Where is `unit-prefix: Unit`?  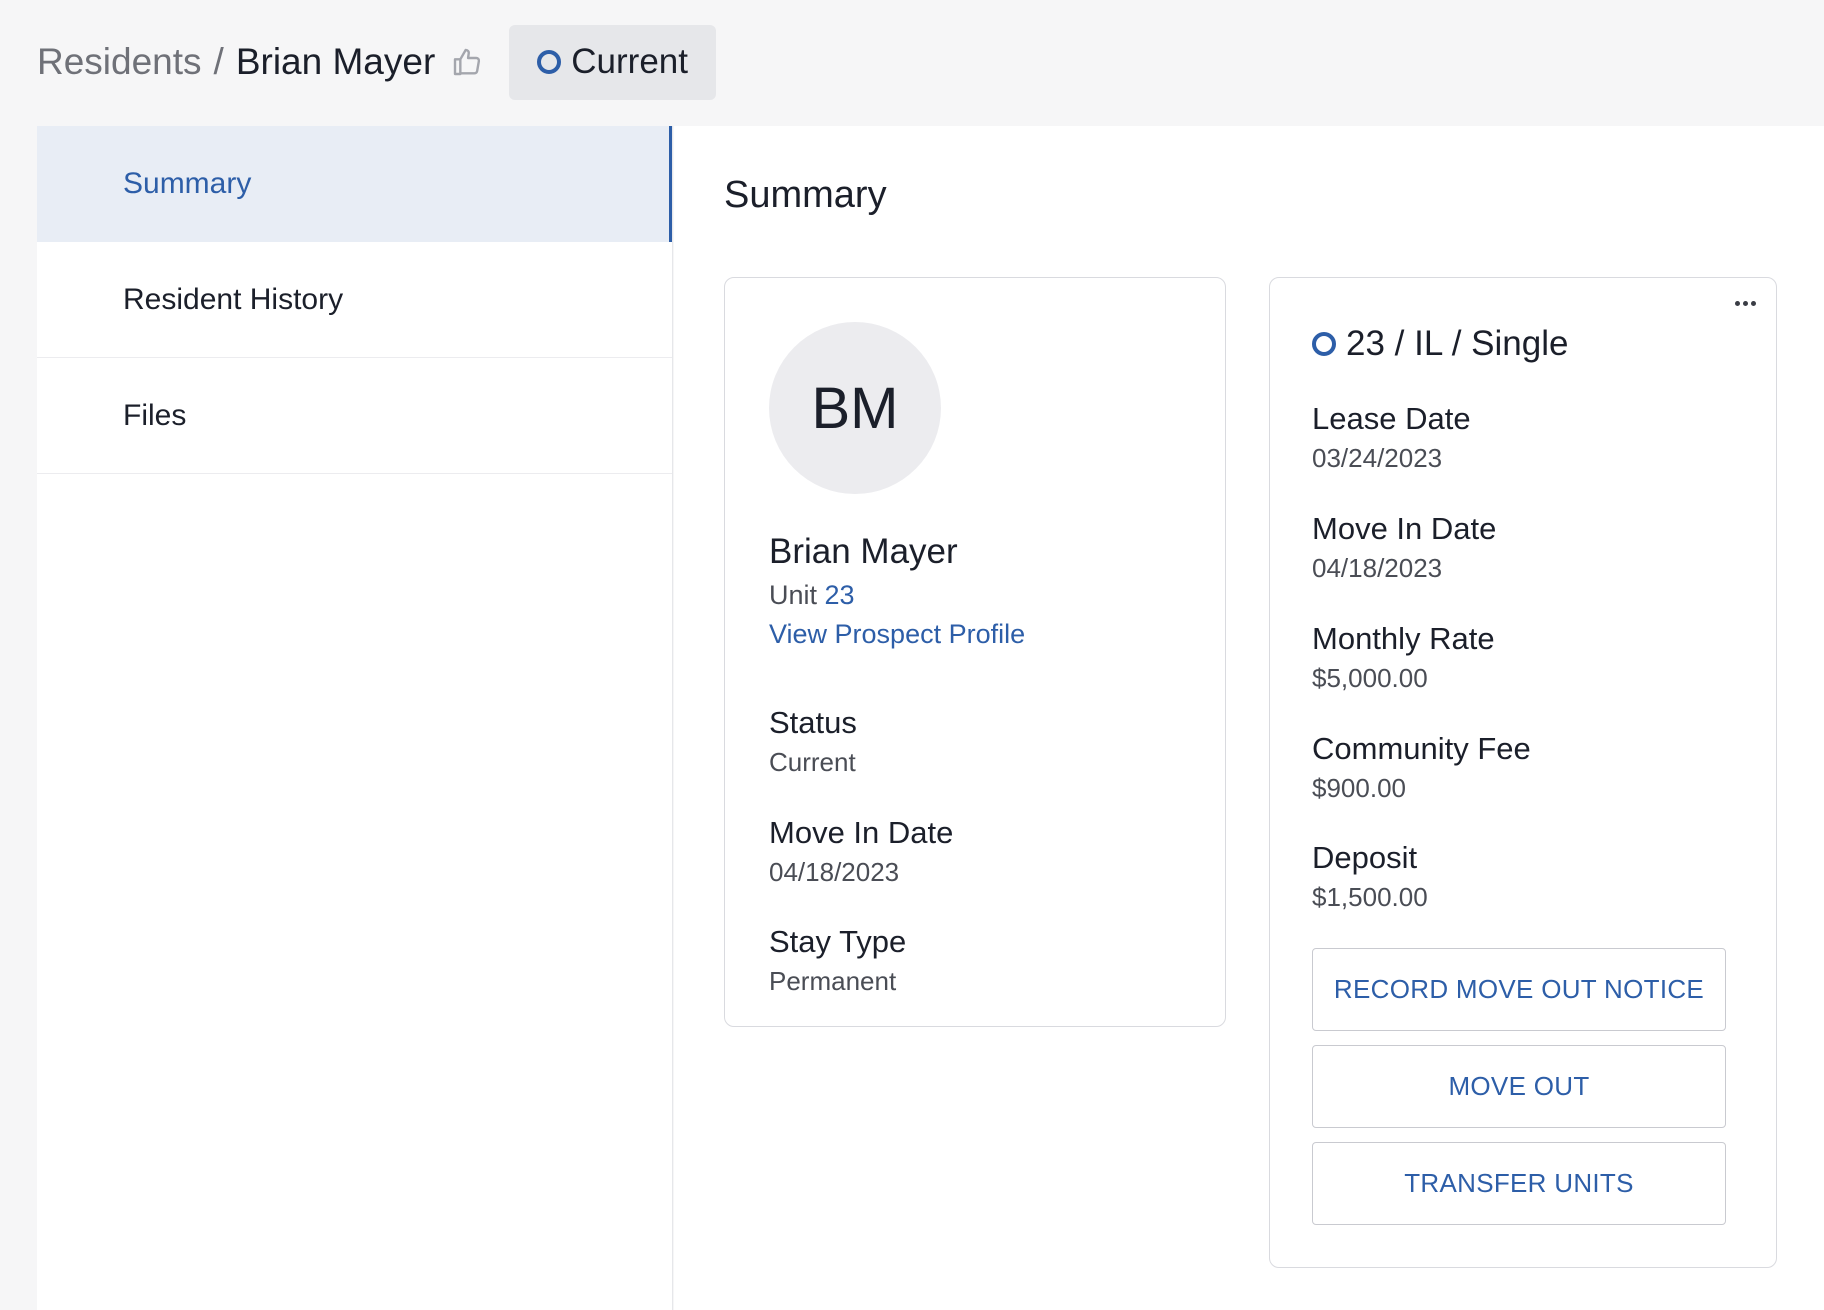 unit-prefix: Unit is located at coordinates (793, 595).